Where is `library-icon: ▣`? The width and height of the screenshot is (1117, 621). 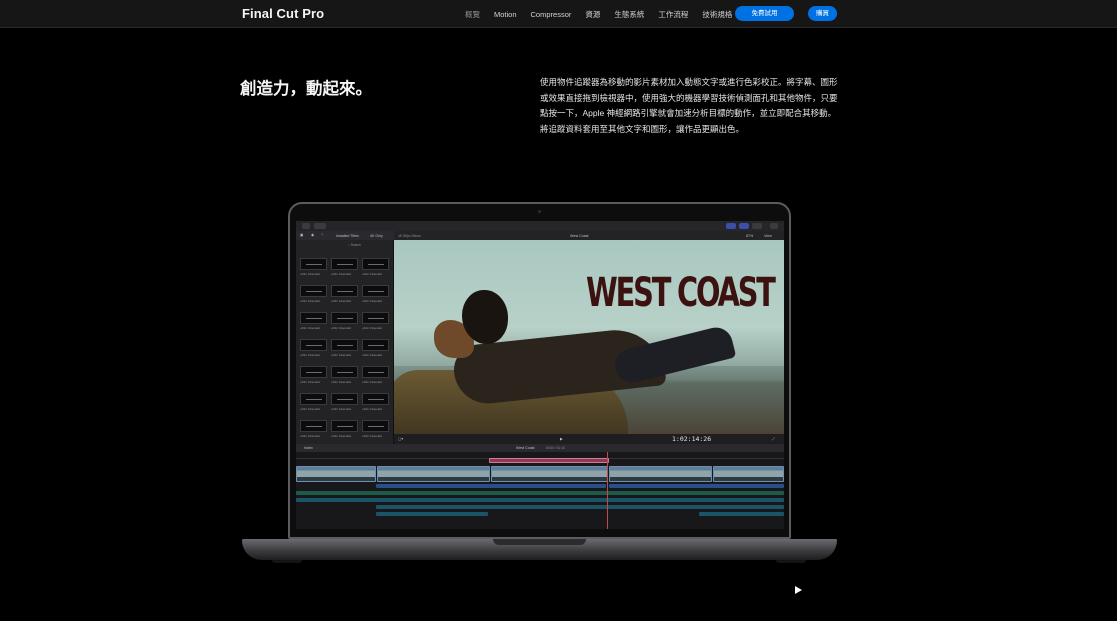 library-icon: ▣ is located at coordinates (301, 235).